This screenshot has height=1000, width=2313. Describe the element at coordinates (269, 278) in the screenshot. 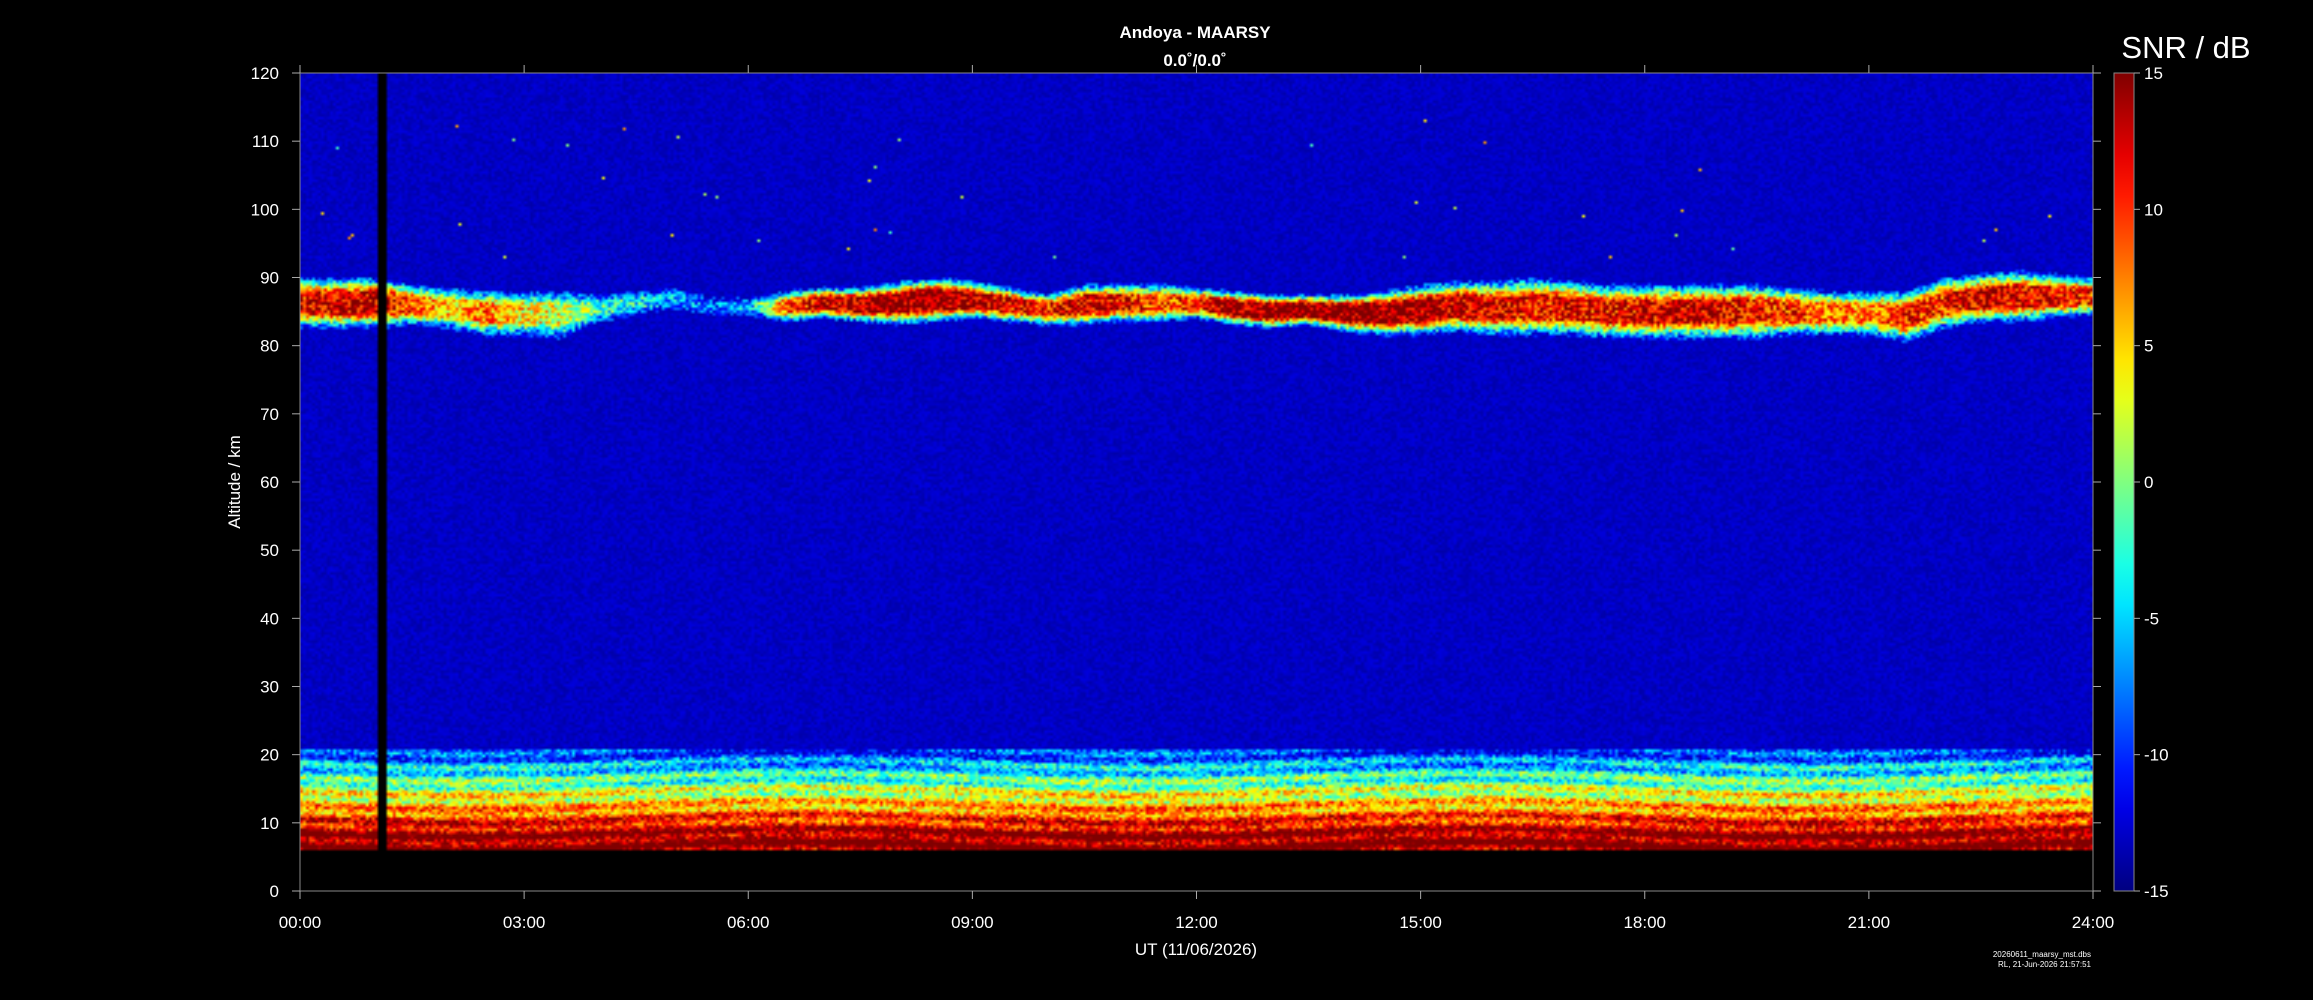

I see `y-tick-label: 90` at that location.